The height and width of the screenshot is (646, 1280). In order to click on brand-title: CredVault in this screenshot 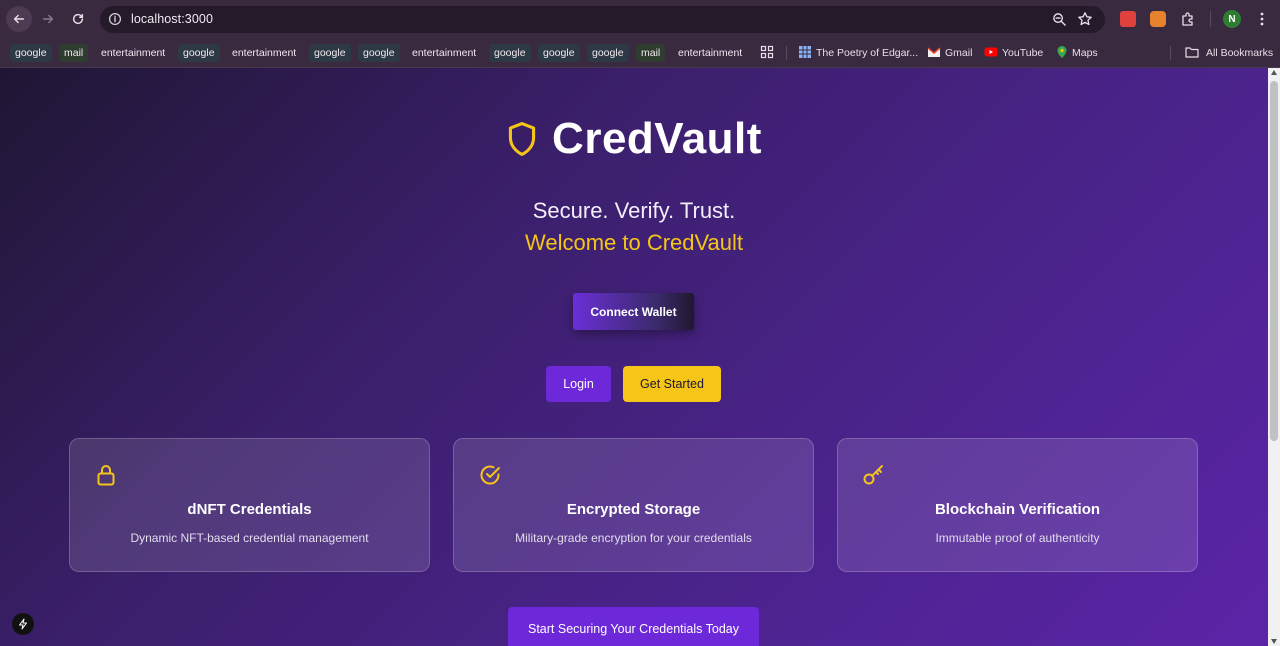, I will do `click(657, 138)`.